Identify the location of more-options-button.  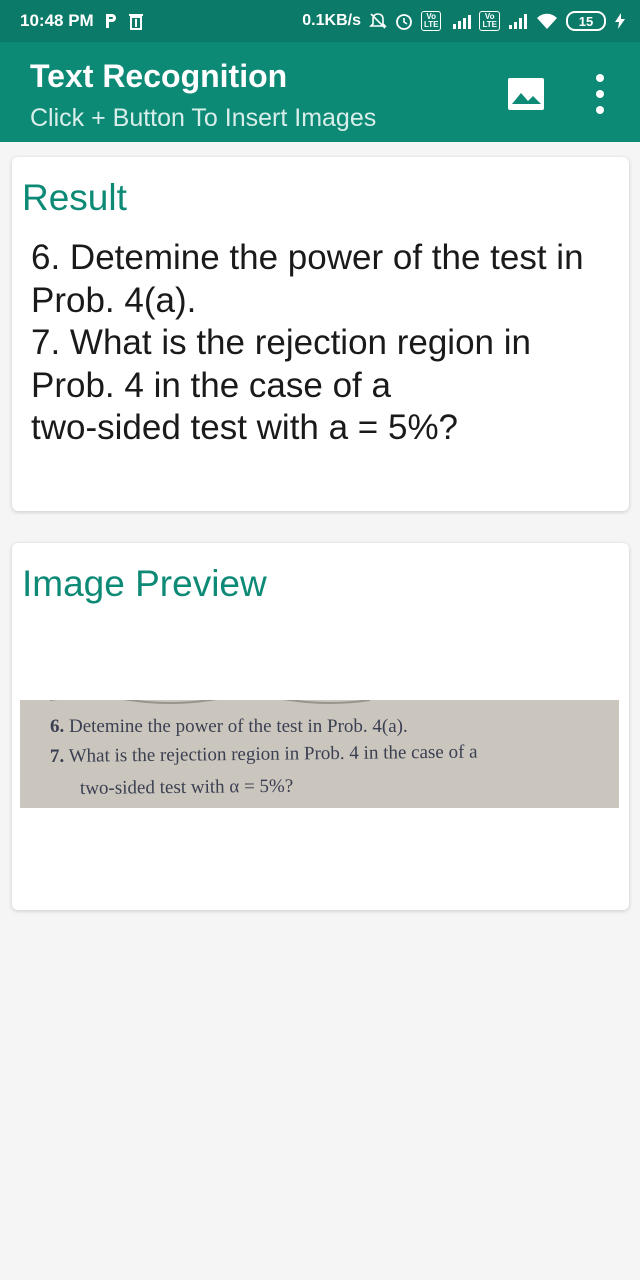
(600, 94).